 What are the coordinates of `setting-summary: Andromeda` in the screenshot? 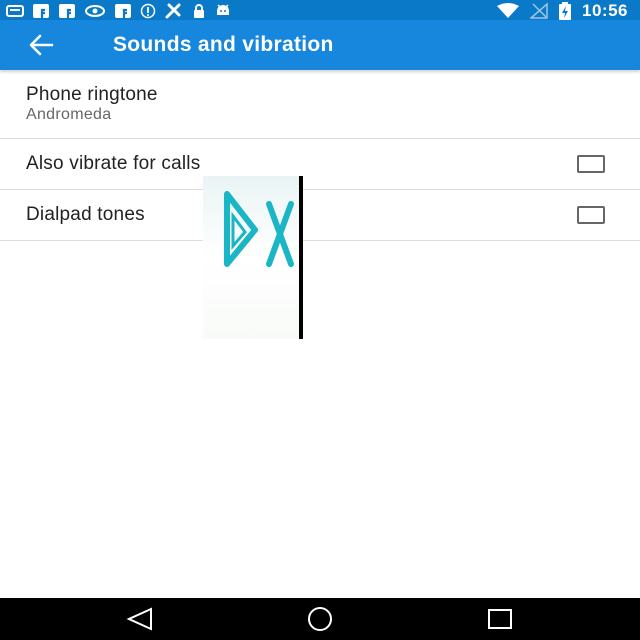 It's located at (69, 114).